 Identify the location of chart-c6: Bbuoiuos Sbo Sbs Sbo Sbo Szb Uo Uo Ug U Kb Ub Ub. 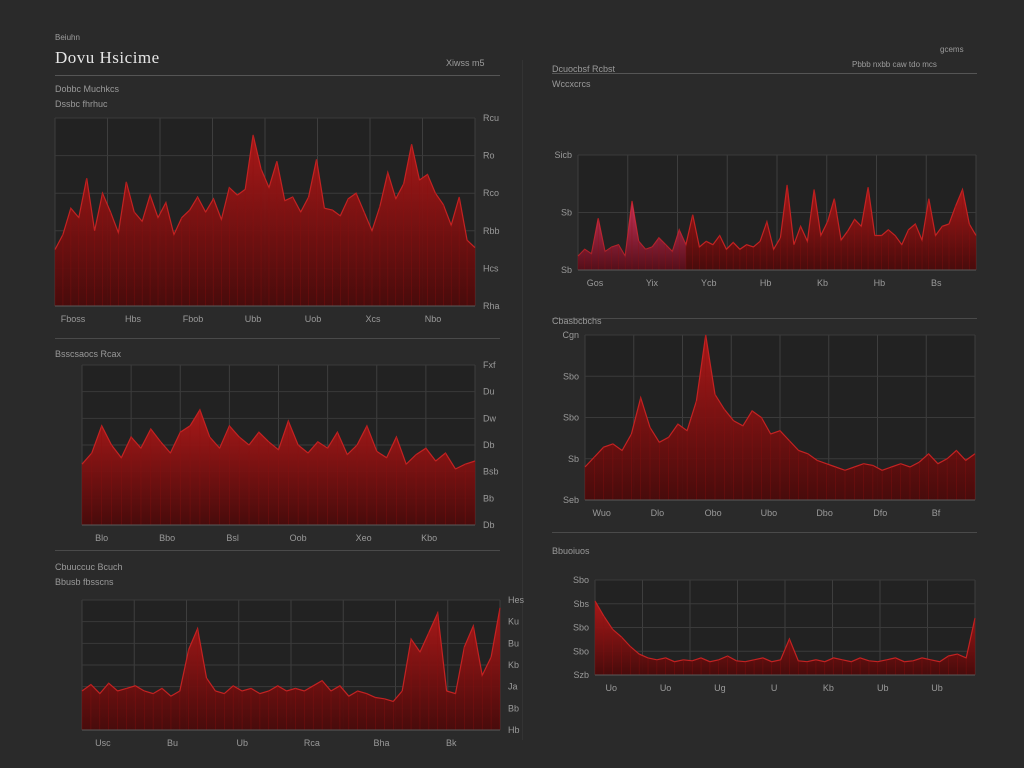
(764, 619).